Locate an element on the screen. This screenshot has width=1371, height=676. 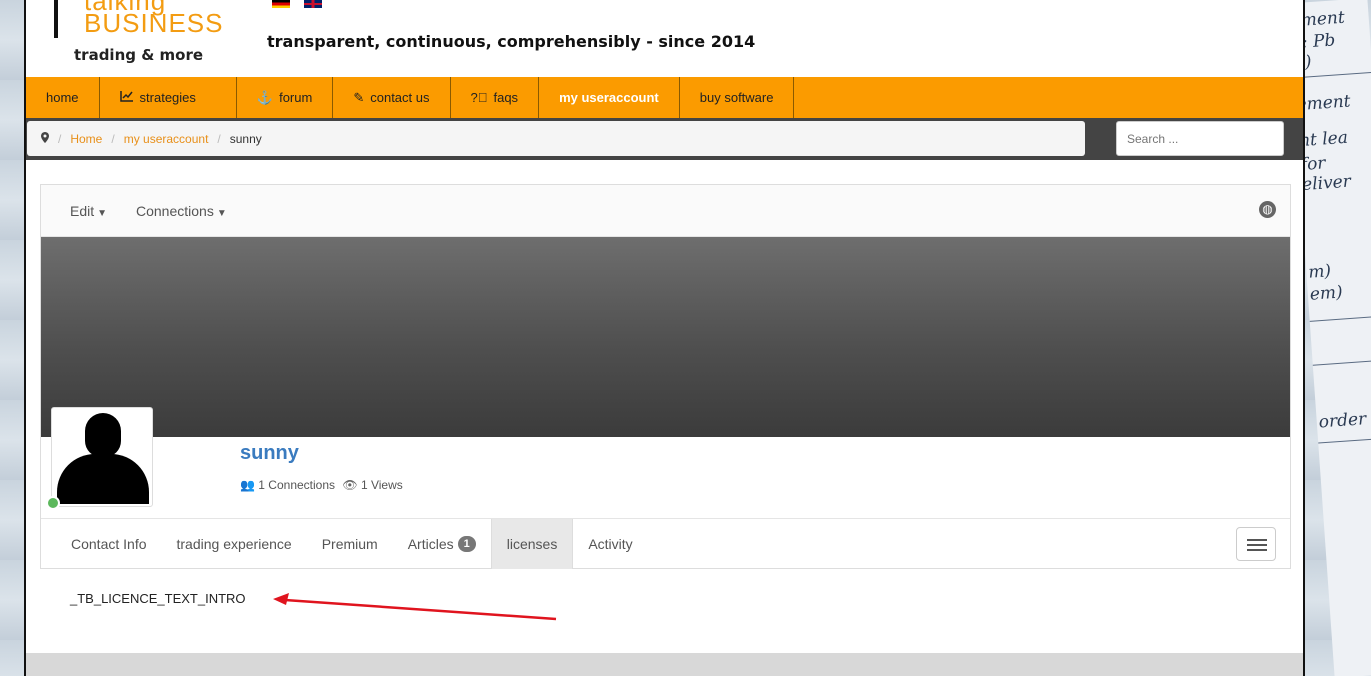
nav-item-forum: ⚓ forum is located at coordinates (285, 97).